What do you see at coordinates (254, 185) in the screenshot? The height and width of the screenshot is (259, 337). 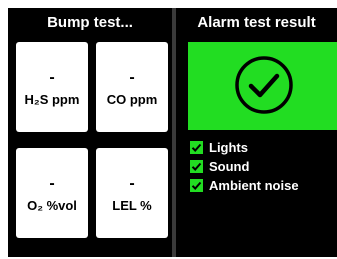 I see `check-label: Ambient noise` at bounding box center [254, 185].